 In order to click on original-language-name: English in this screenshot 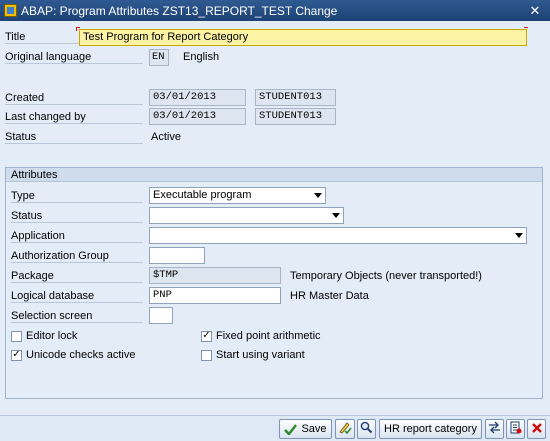, I will do `click(201, 57)`.